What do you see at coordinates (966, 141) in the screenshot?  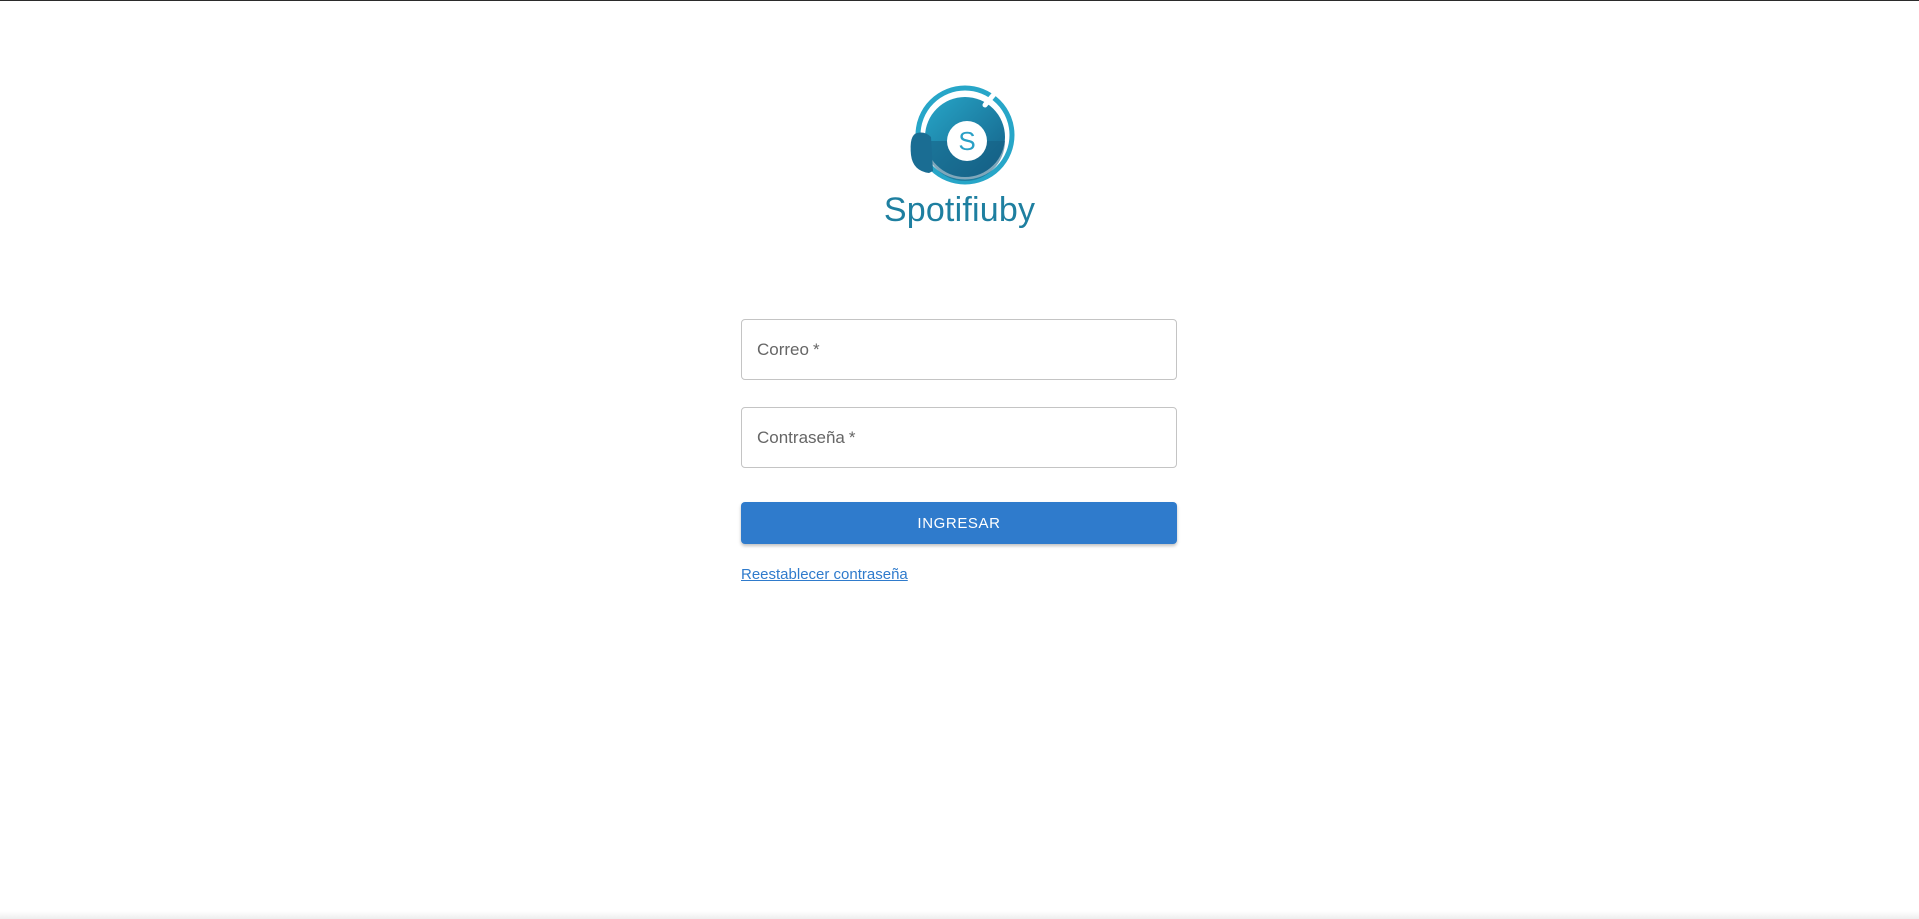 I see `svg-text: S` at bounding box center [966, 141].